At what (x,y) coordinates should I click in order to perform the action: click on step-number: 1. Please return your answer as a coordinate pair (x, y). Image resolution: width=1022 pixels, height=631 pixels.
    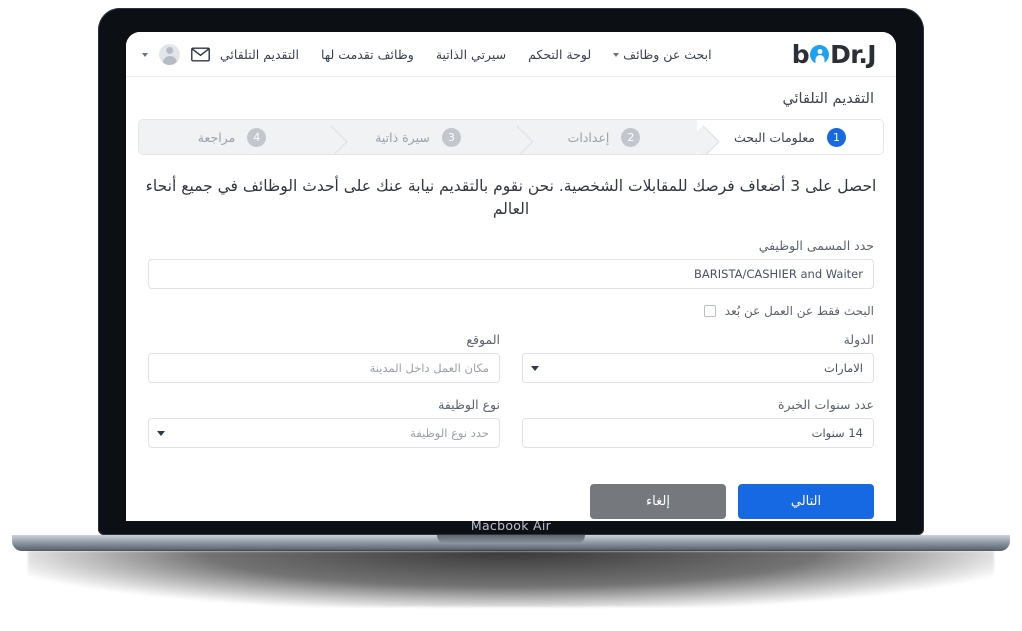
    Looking at the image, I should click on (836, 137).